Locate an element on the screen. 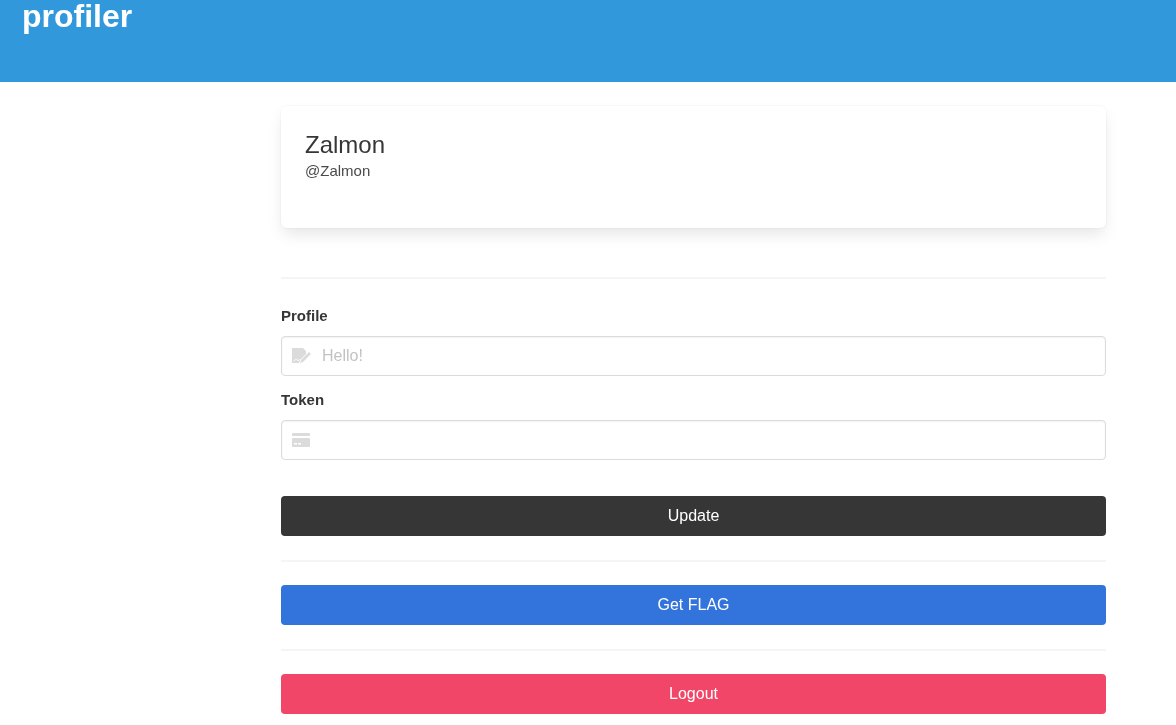 The width and height of the screenshot is (1176, 725). field-label: Profile is located at coordinates (305, 316).